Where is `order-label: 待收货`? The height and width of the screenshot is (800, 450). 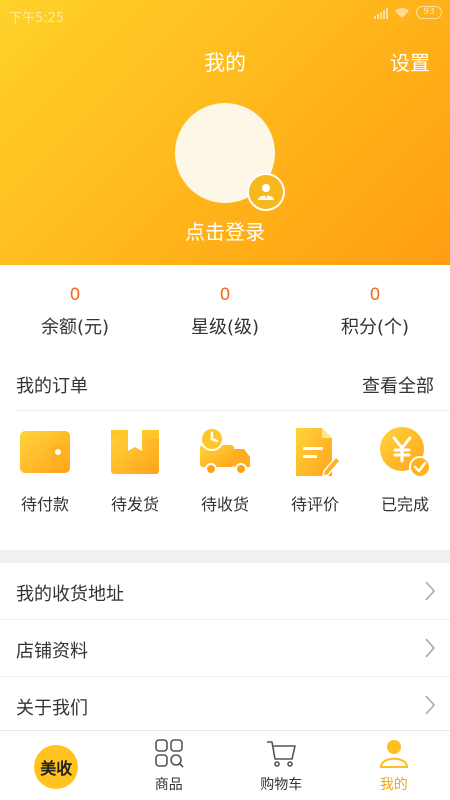
order-label: 待收货 is located at coordinates (224, 504).